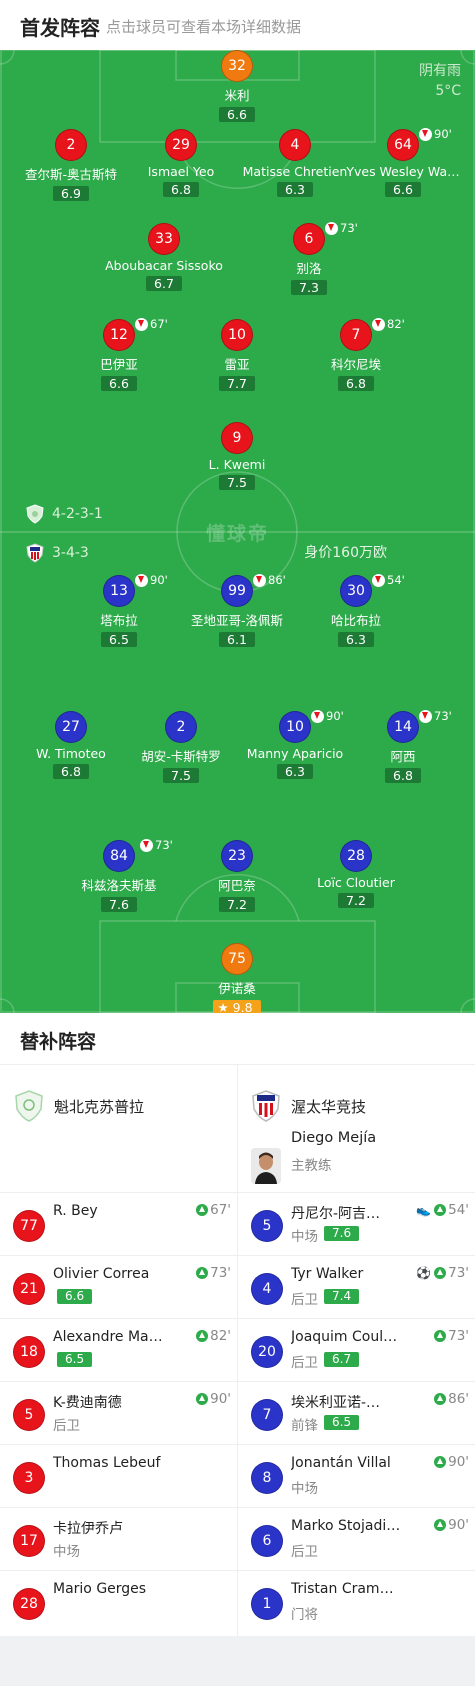 This screenshot has width=475, height=1686. I want to click on away-sub-1: 5 丹尼尔-阿吉… 中场 7.6 👟 54', so click(356, 1224).